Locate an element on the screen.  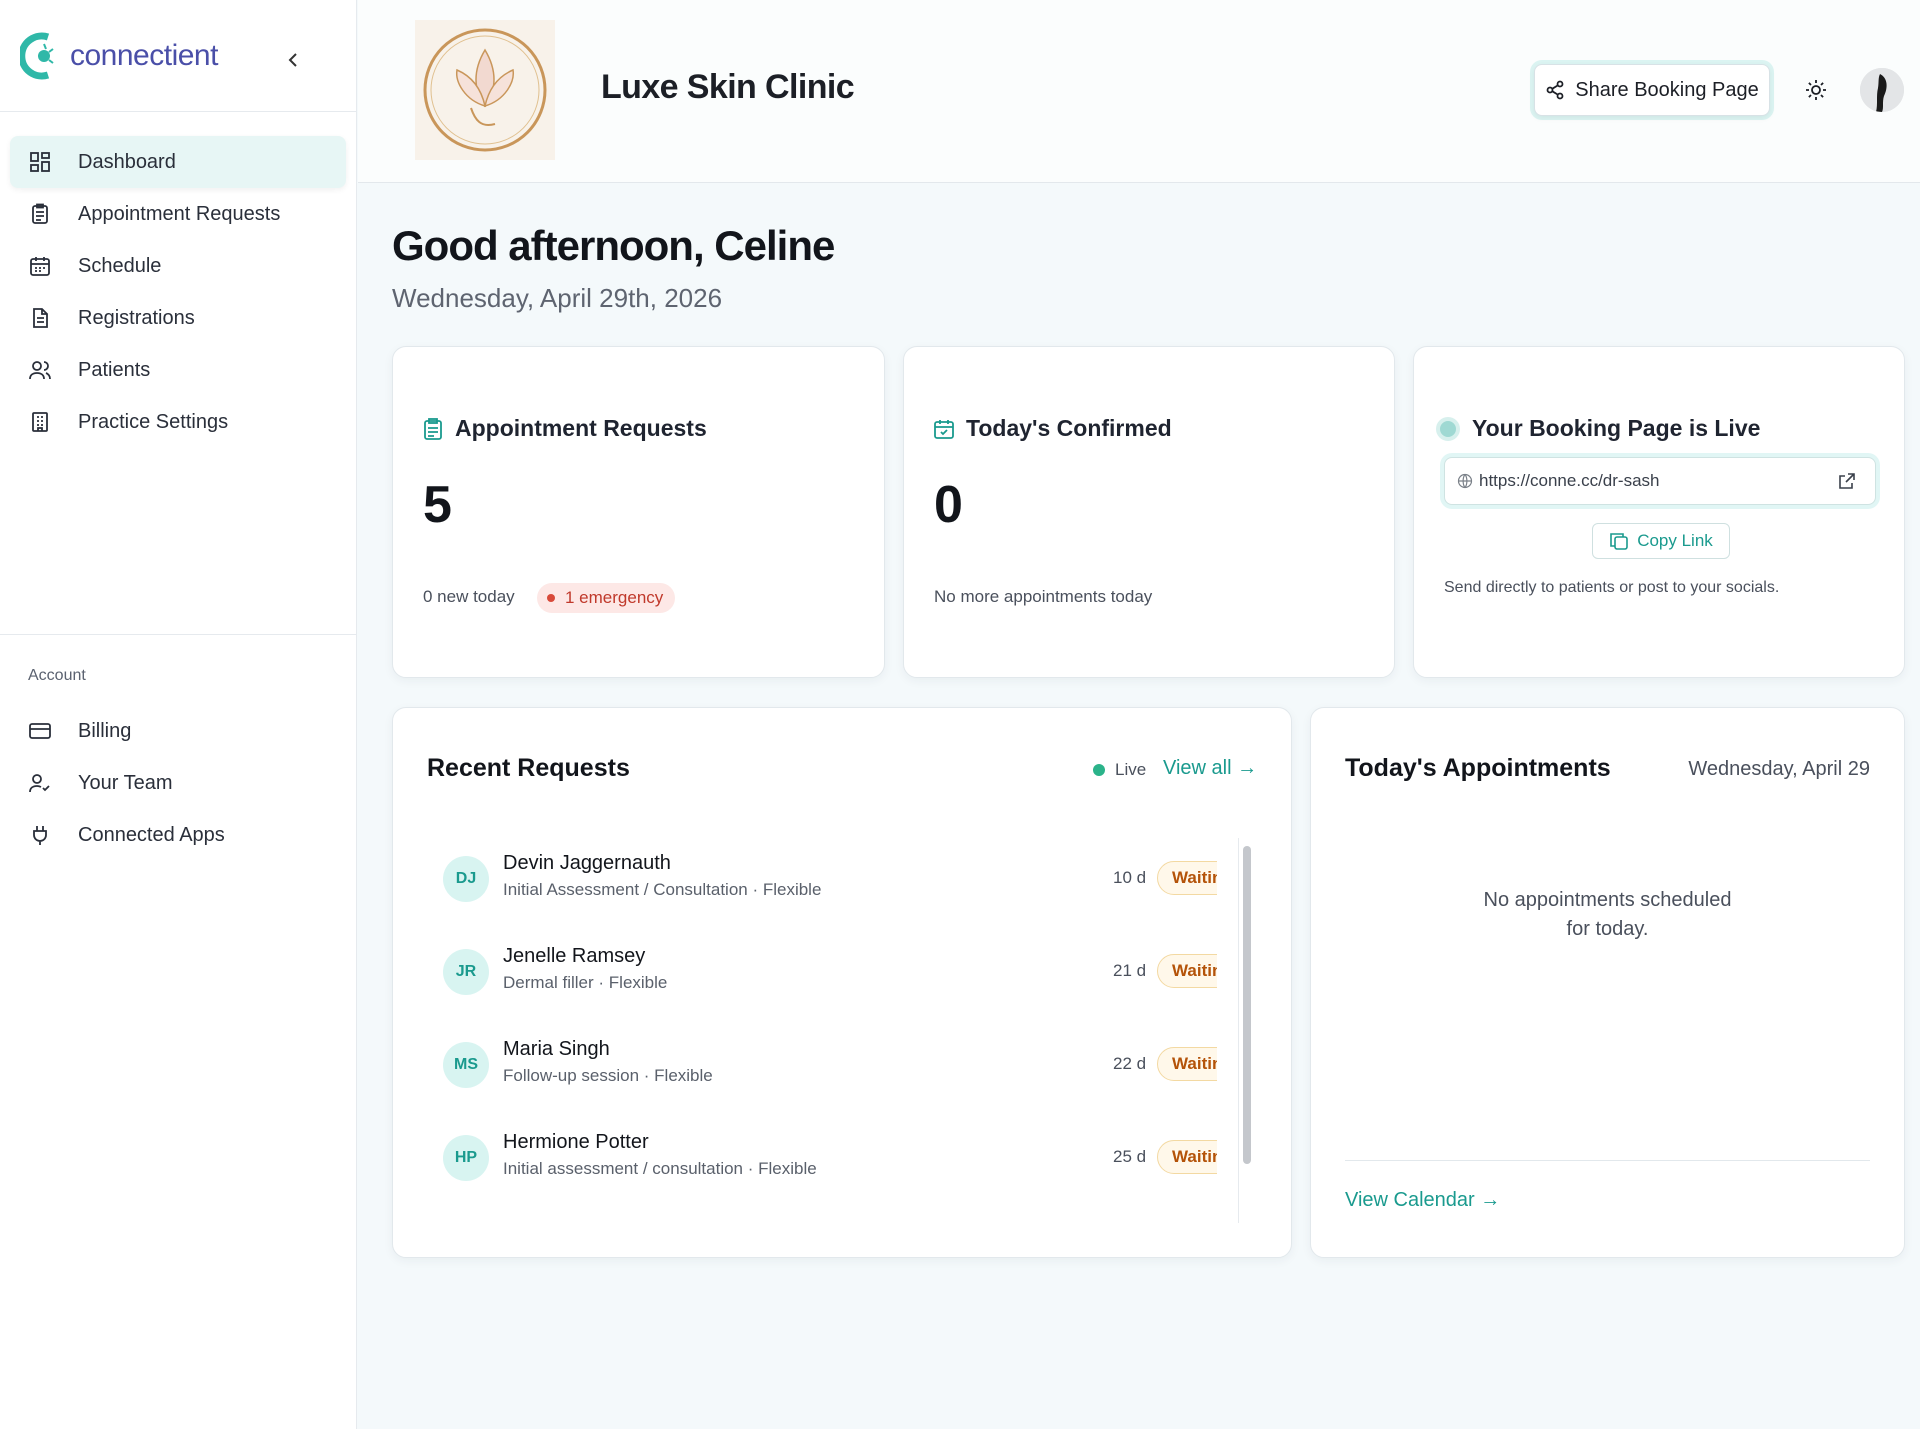
sidebar-item-label: Billing is located at coordinates (105, 730).